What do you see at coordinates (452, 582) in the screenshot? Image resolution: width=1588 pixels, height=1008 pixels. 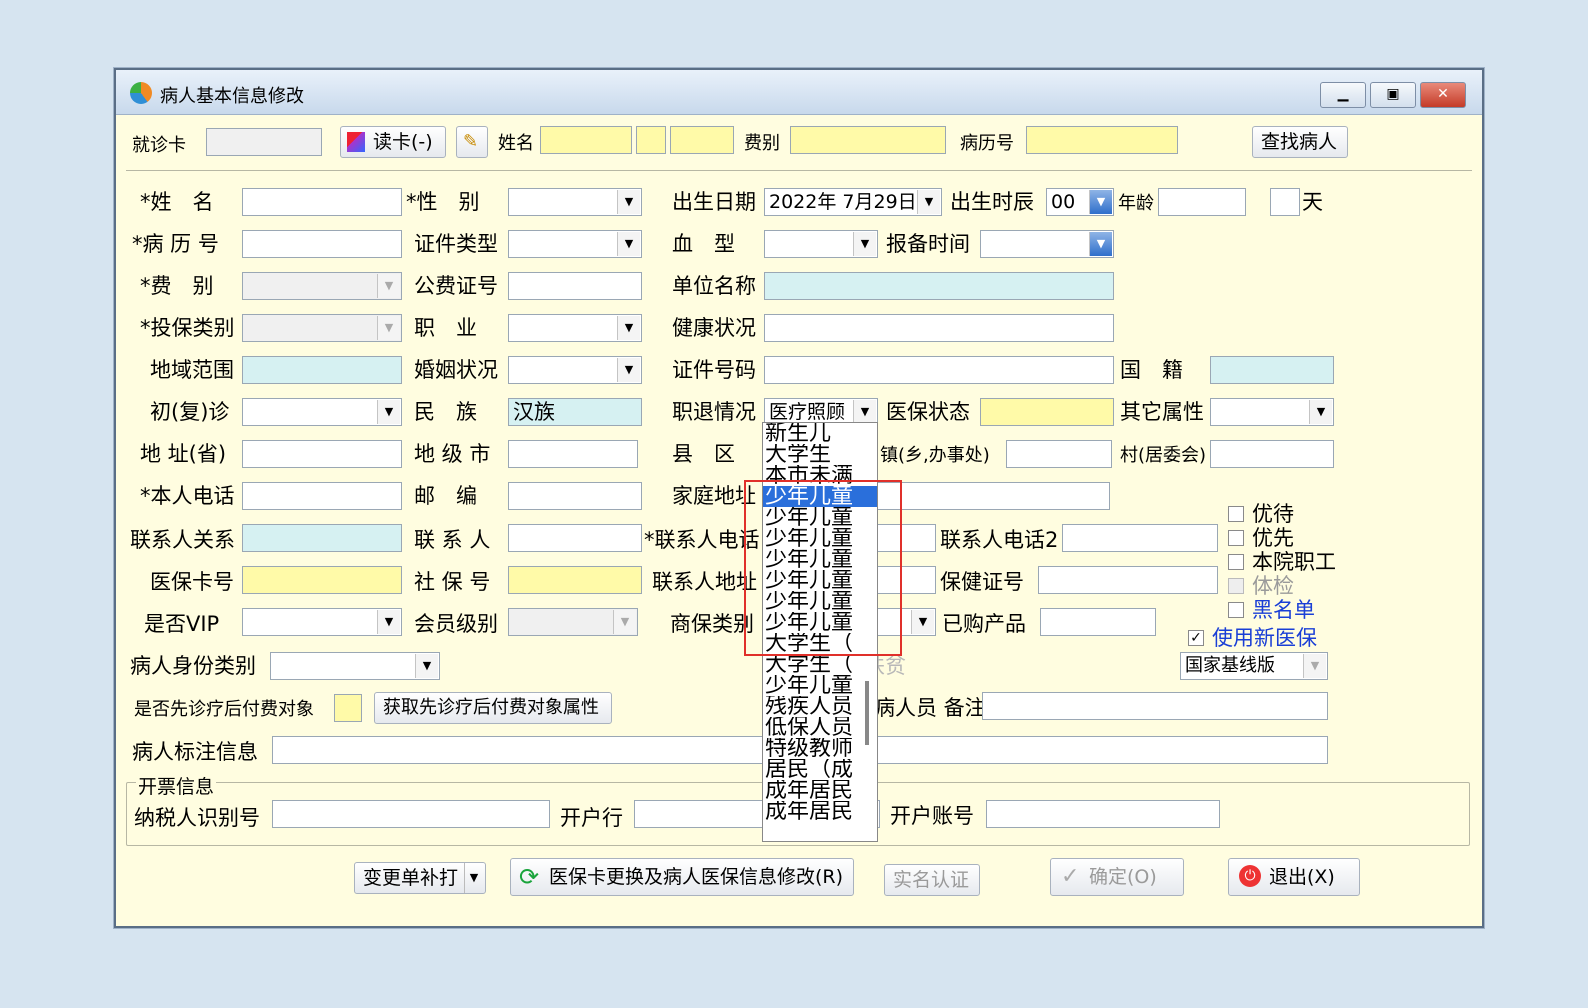 I see `social-no-label: 社 保 号` at bounding box center [452, 582].